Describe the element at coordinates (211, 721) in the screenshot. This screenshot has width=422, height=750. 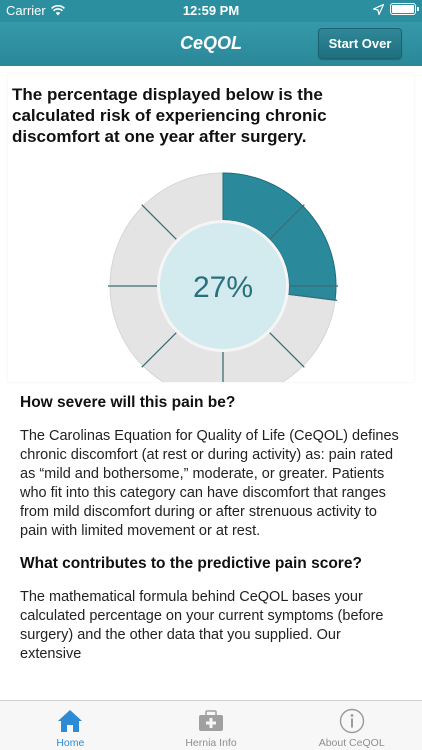
I see `medical-kit-icon` at that location.